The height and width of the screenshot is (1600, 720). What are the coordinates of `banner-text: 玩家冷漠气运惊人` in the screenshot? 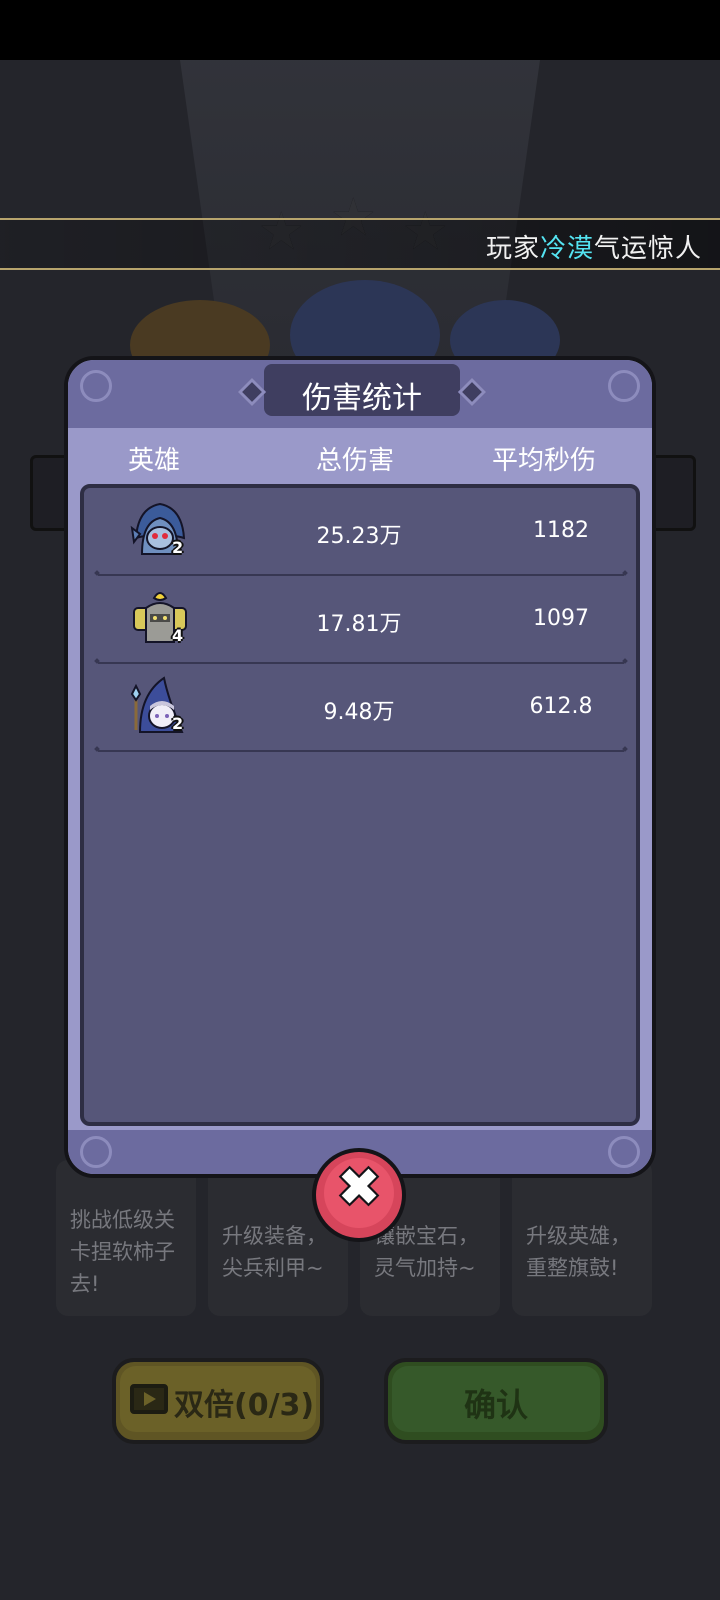 It's located at (594, 246).